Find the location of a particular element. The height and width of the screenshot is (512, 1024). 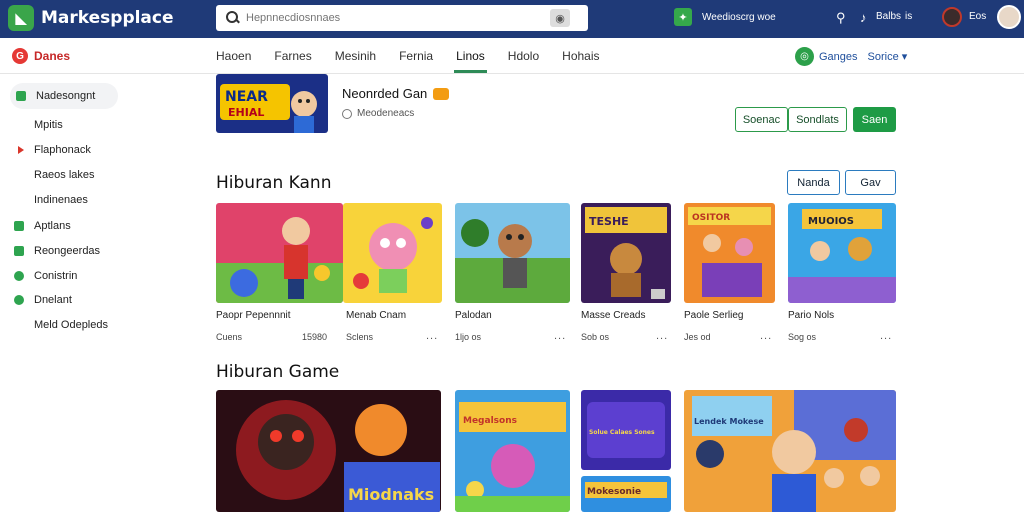

search-icon is located at coordinates (233, 18).